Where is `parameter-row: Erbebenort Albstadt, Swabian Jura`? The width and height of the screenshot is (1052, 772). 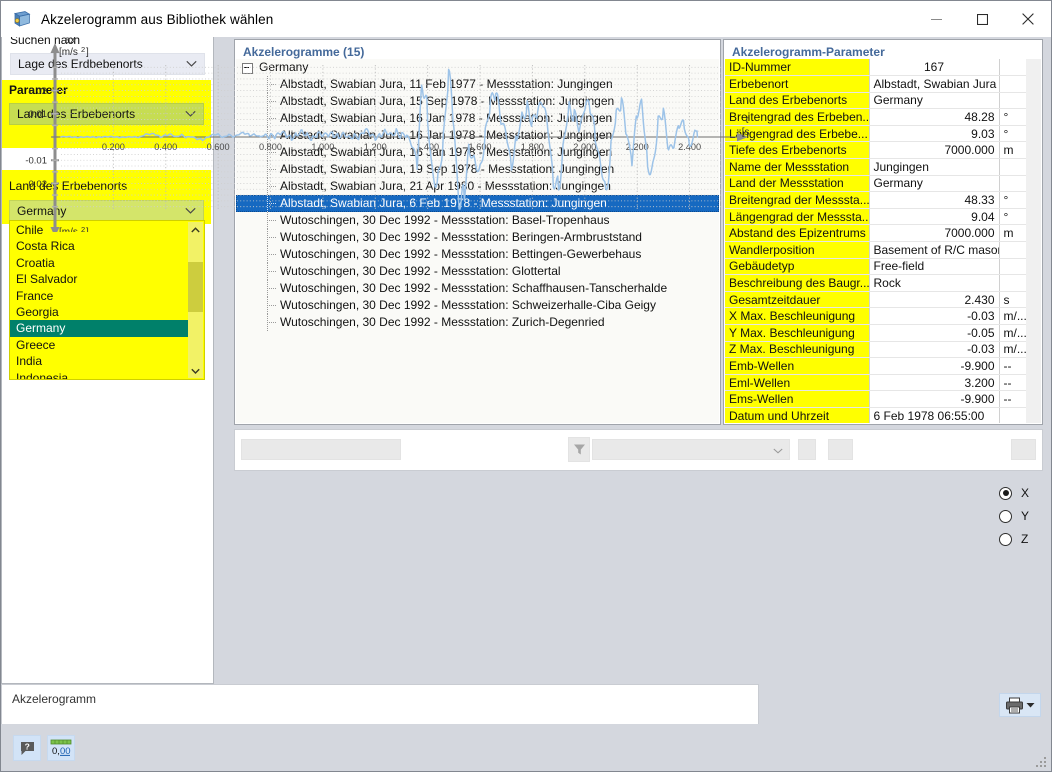
parameter-row: Erbebenort Albstadt, Swabian Jura is located at coordinates (883, 84).